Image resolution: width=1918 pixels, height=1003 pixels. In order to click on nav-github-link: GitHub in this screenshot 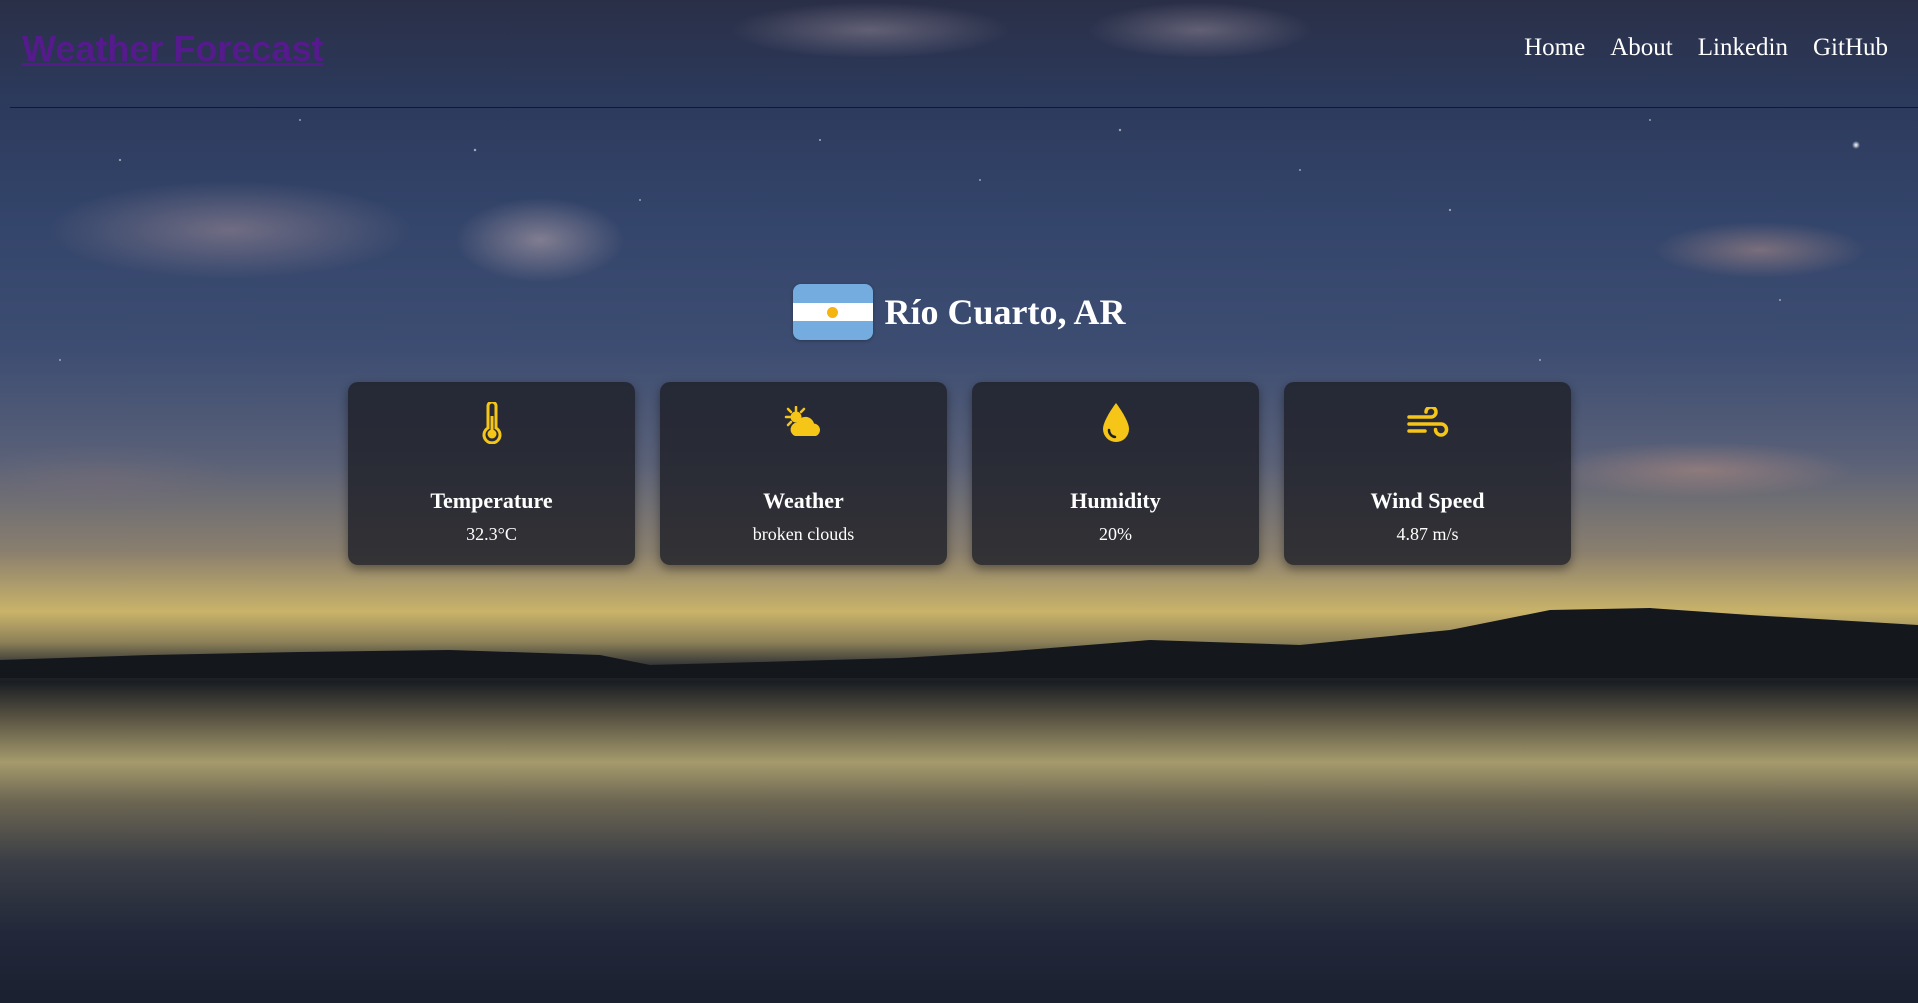, I will do `click(1850, 48)`.